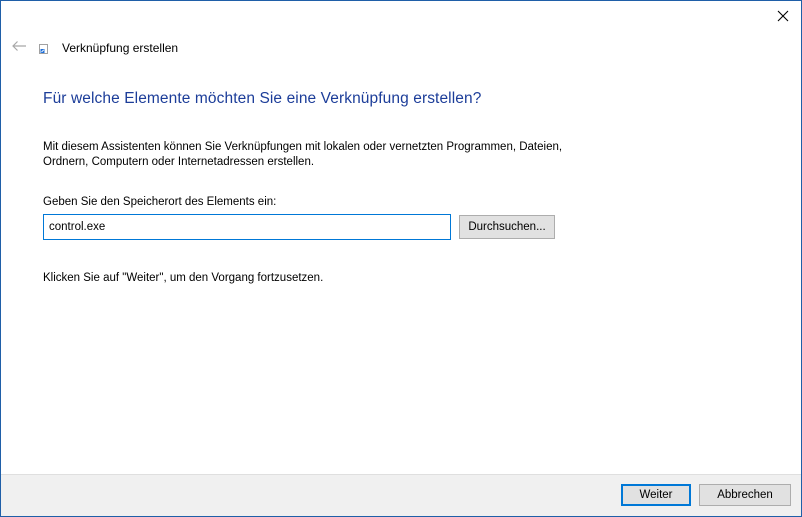  What do you see at coordinates (43, 49) in the screenshot?
I see `shortcut-icon` at bounding box center [43, 49].